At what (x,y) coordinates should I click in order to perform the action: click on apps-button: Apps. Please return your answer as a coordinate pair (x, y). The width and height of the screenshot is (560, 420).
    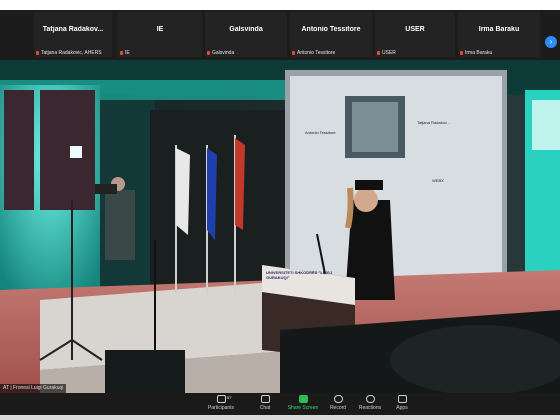
    Looking at the image, I should click on (402, 403).